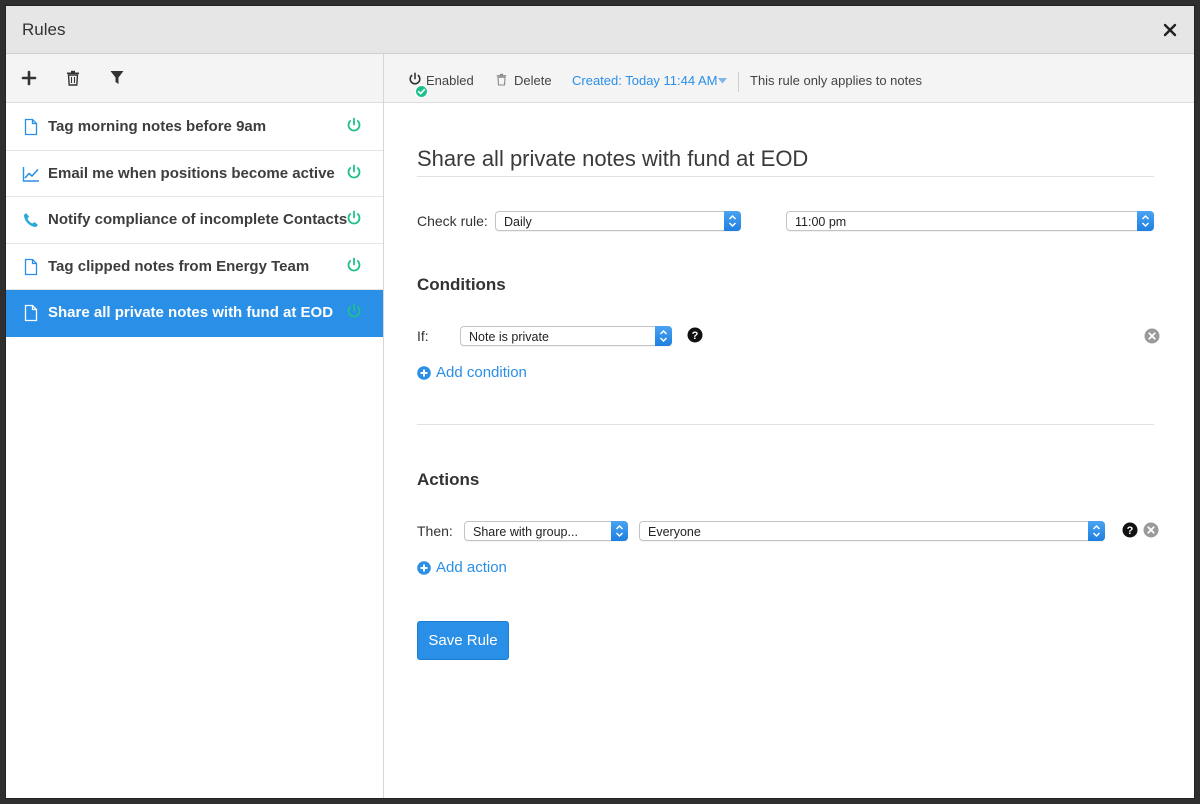  I want to click on condition-value: Note is private, so click(509, 337).